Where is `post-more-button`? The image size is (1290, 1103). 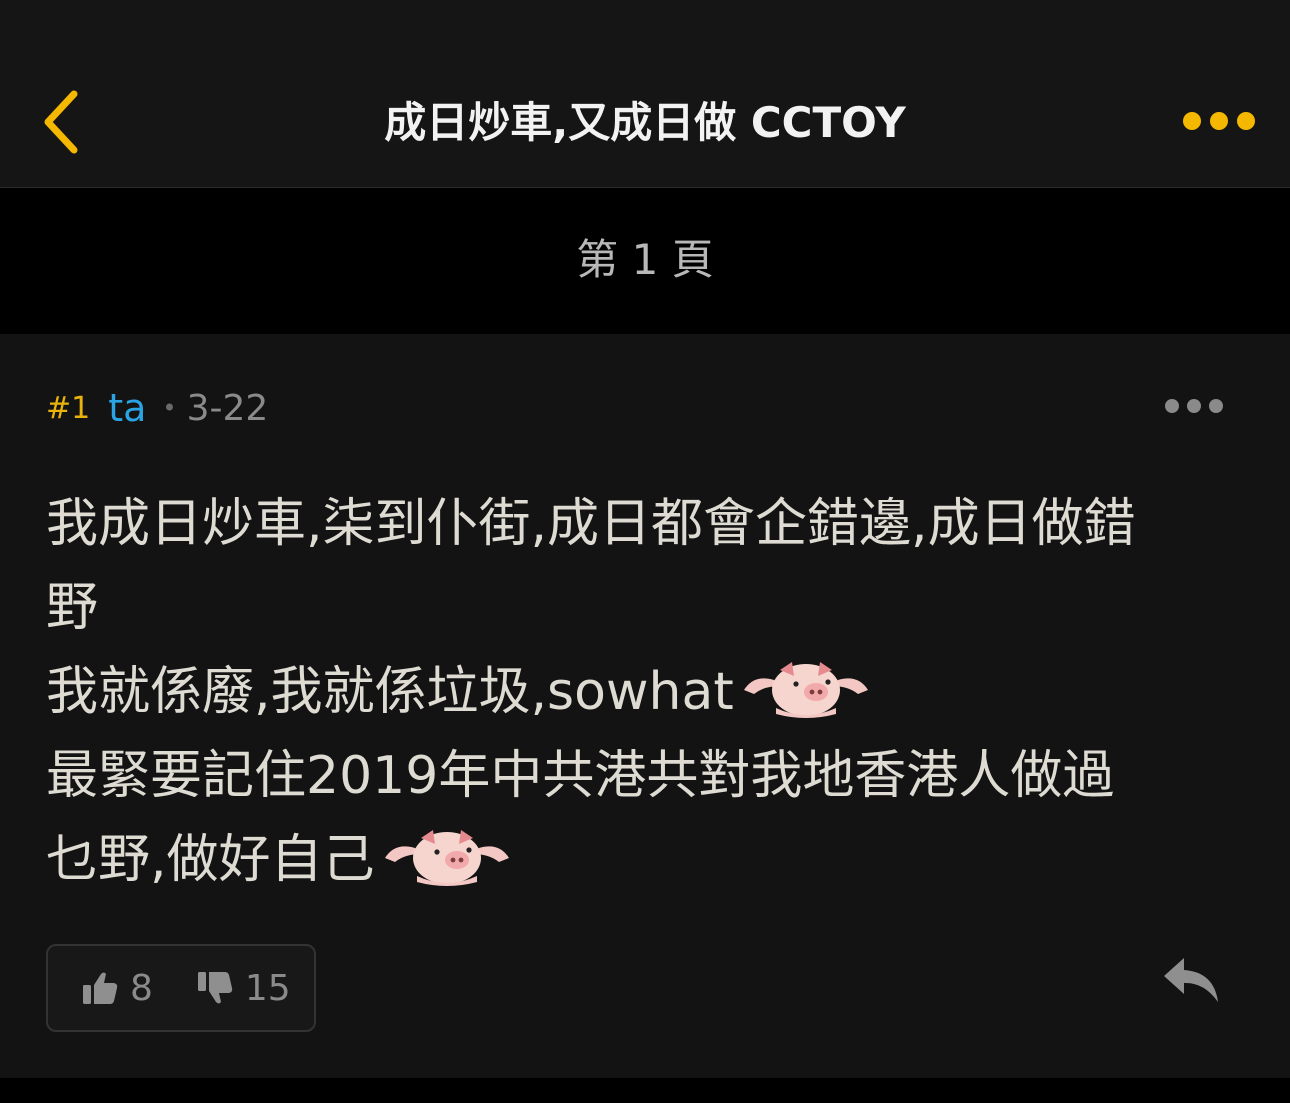
post-more-button is located at coordinates (1194, 406).